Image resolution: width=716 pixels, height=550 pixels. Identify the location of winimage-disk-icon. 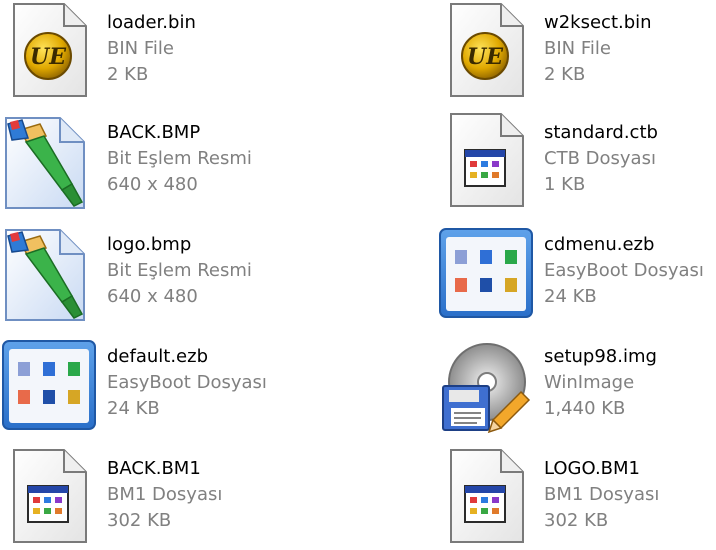
(487, 384).